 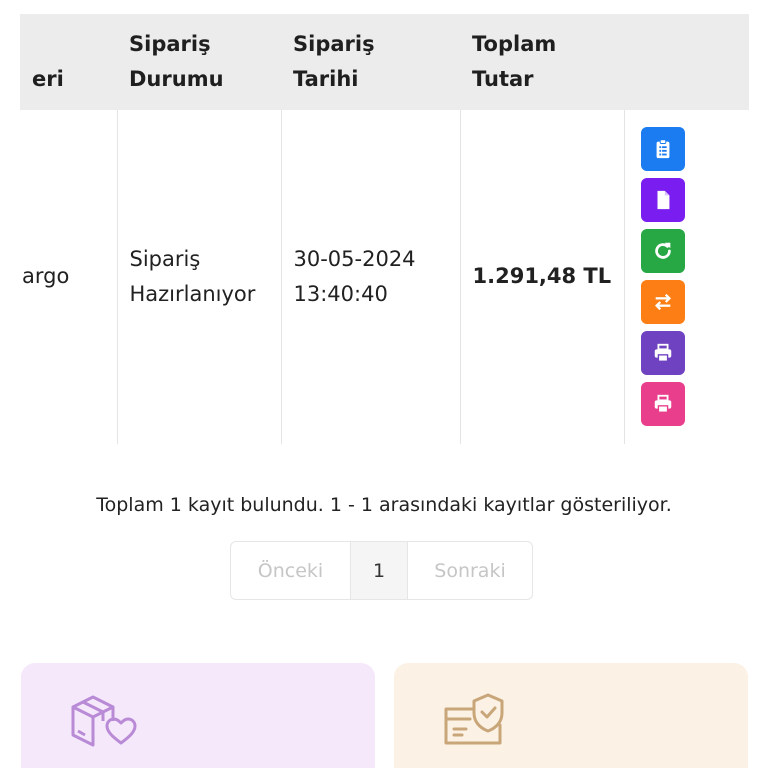 I want to click on header-order-date: Sipariş Tarihi, so click(x=370, y=62).